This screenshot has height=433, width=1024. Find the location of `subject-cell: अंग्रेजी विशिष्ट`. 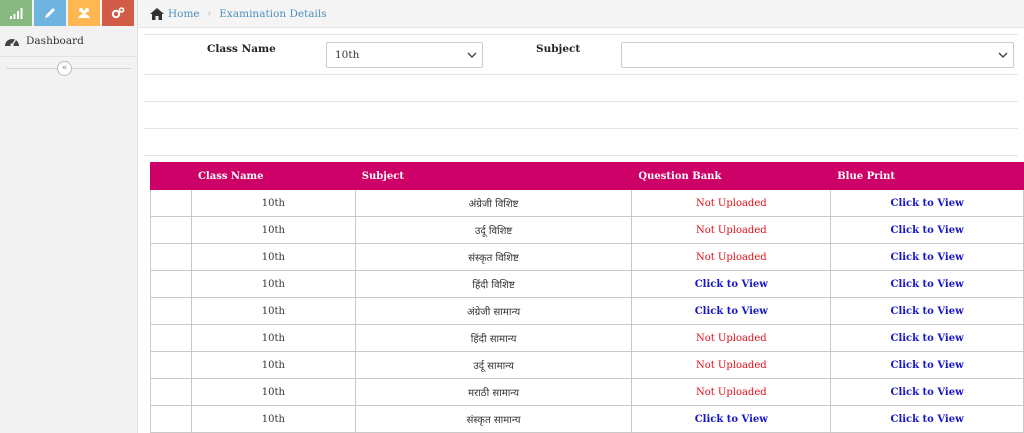

subject-cell: अंग्रेजी विशिष्ट is located at coordinates (493, 203).